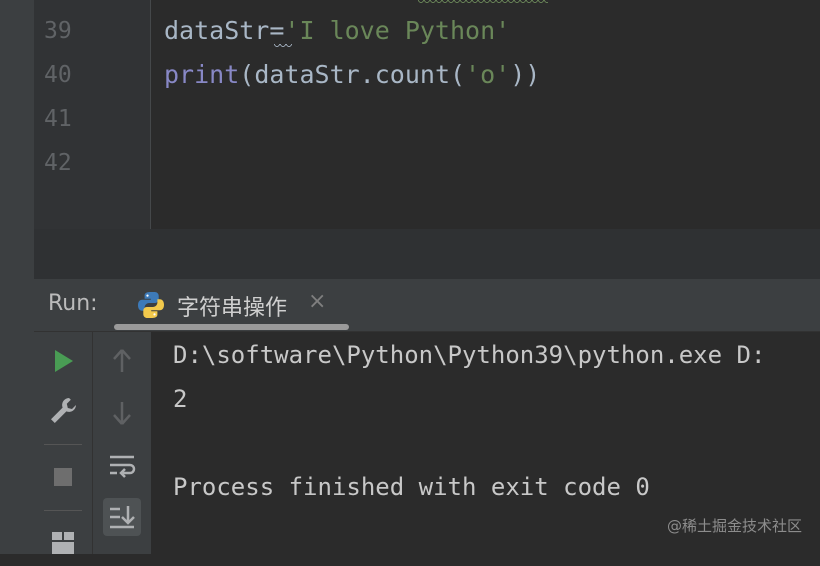 This screenshot has width=820, height=566. What do you see at coordinates (411, 487) in the screenshot?
I see `console-line: Process finished with exit code 0` at bounding box center [411, 487].